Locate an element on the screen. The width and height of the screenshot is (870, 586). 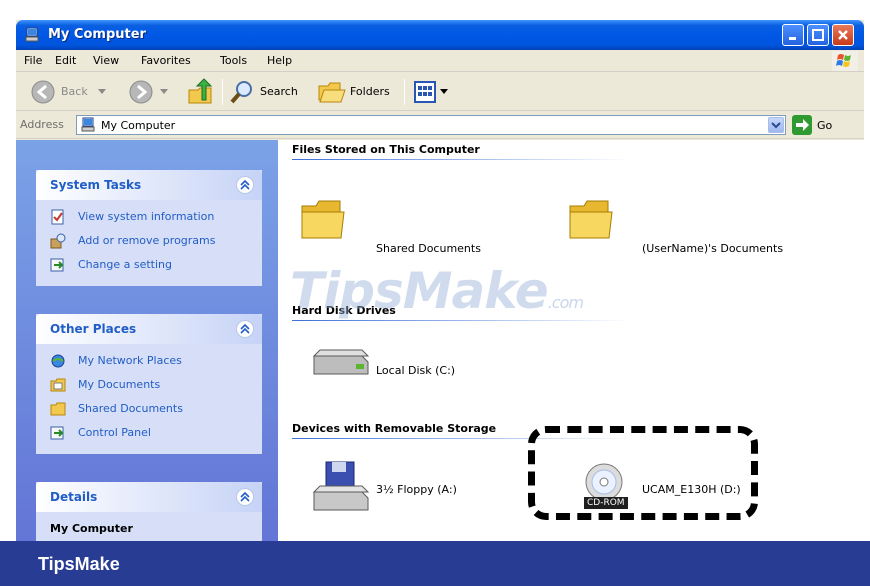
close-button is located at coordinates (843, 35).